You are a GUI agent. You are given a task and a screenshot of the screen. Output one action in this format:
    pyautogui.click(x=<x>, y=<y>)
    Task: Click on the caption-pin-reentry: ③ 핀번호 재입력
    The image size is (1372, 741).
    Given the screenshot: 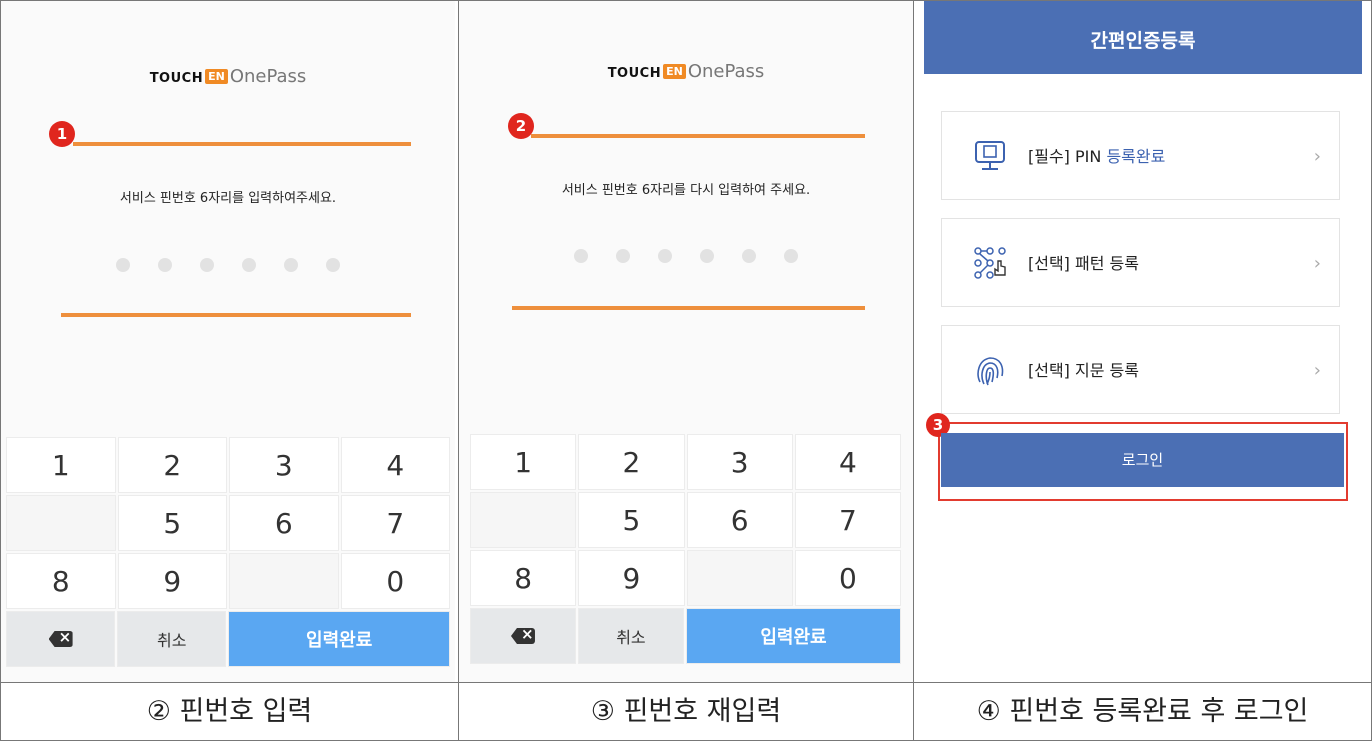 What is the action you would take?
    pyautogui.click(x=686, y=711)
    